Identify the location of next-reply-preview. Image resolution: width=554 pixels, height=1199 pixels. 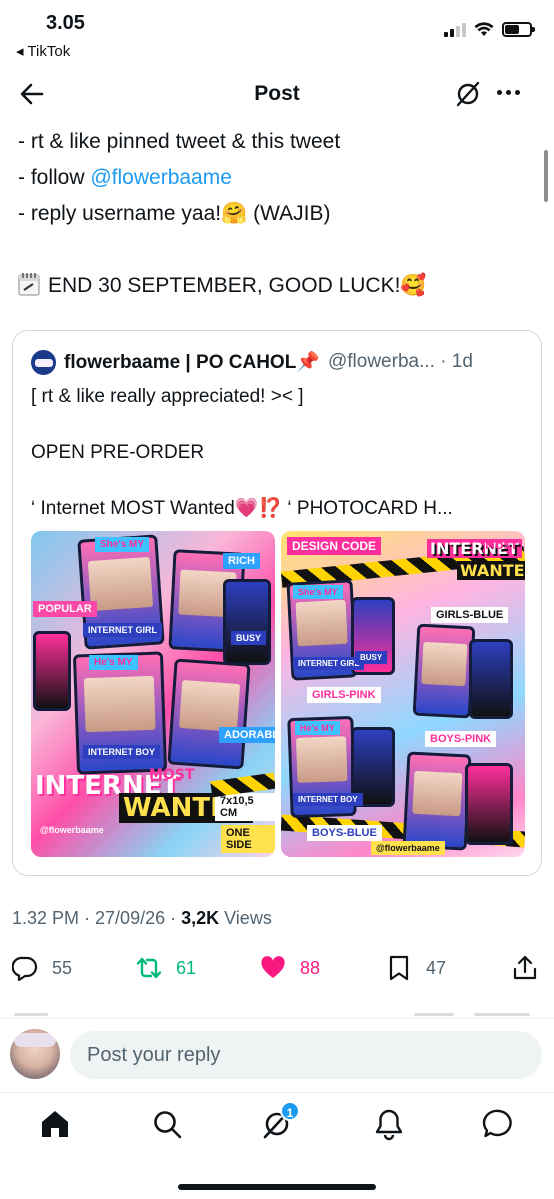
(274, 1015).